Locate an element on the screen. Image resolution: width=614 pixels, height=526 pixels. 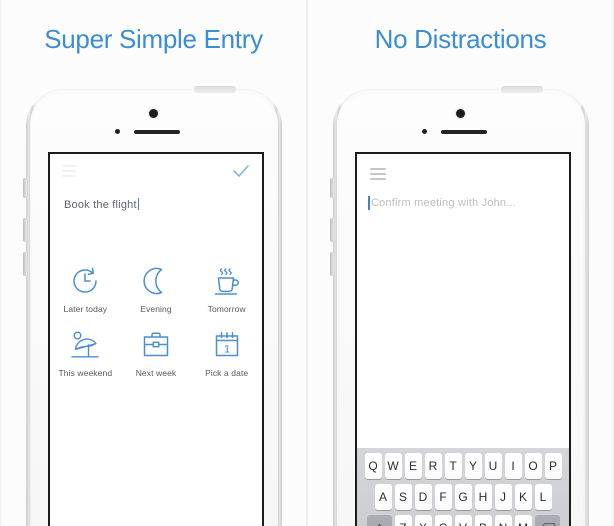
key-l: L is located at coordinates (543, 497).